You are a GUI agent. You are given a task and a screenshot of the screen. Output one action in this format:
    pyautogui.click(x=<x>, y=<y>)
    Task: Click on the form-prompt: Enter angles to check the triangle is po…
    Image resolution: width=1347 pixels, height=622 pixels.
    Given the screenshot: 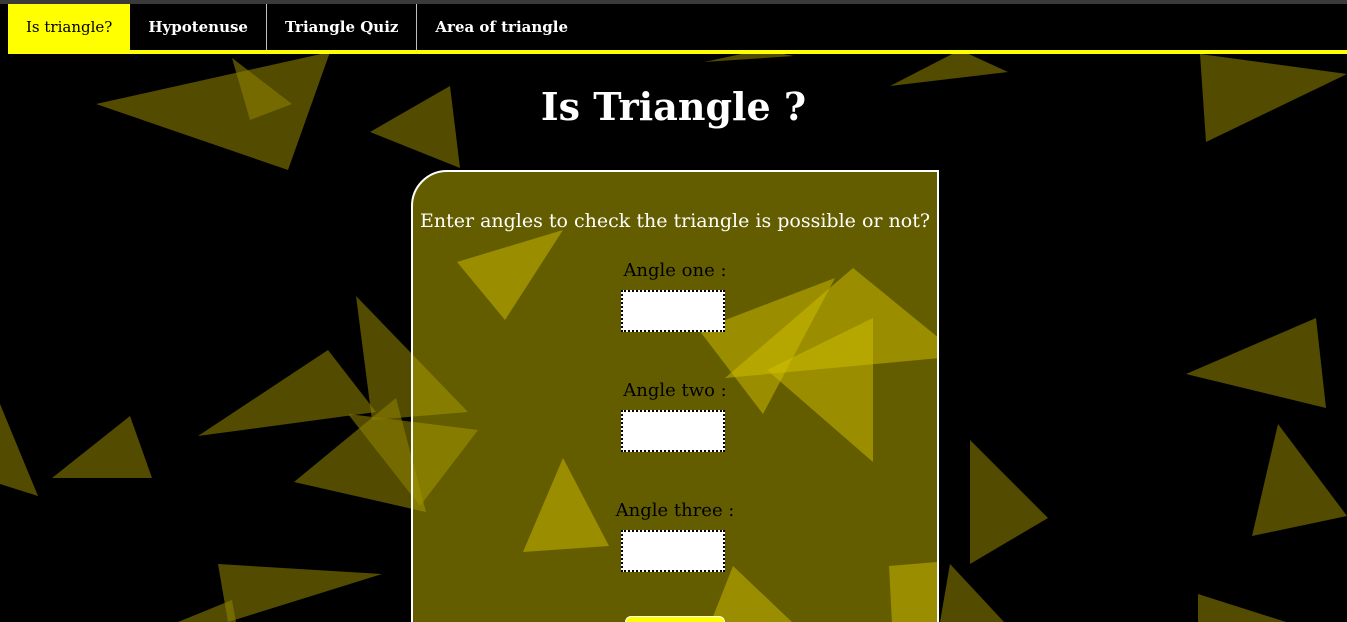 What is the action you would take?
    pyautogui.click(x=675, y=221)
    